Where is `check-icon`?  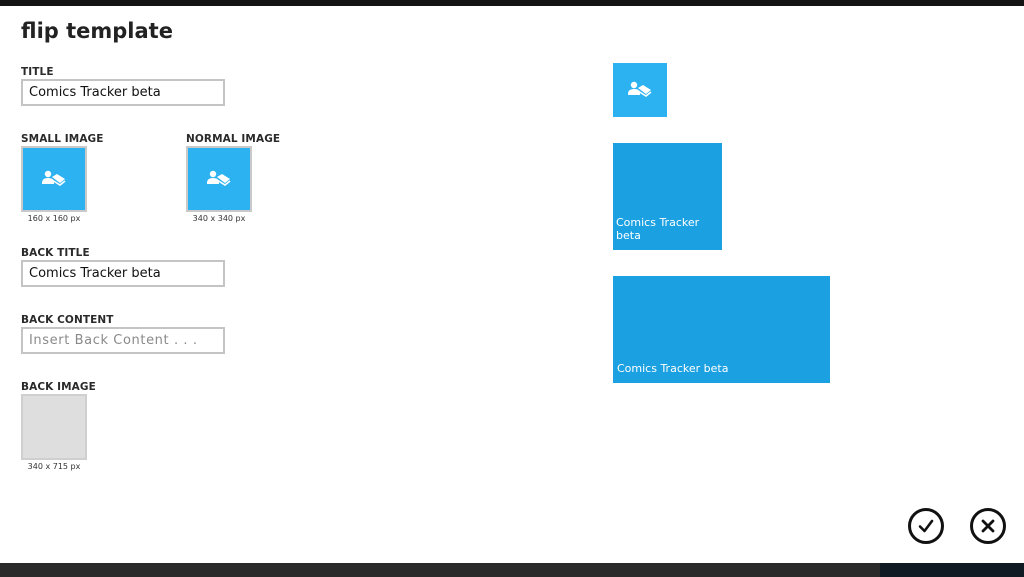
check-icon is located at coordinates (926, 526).